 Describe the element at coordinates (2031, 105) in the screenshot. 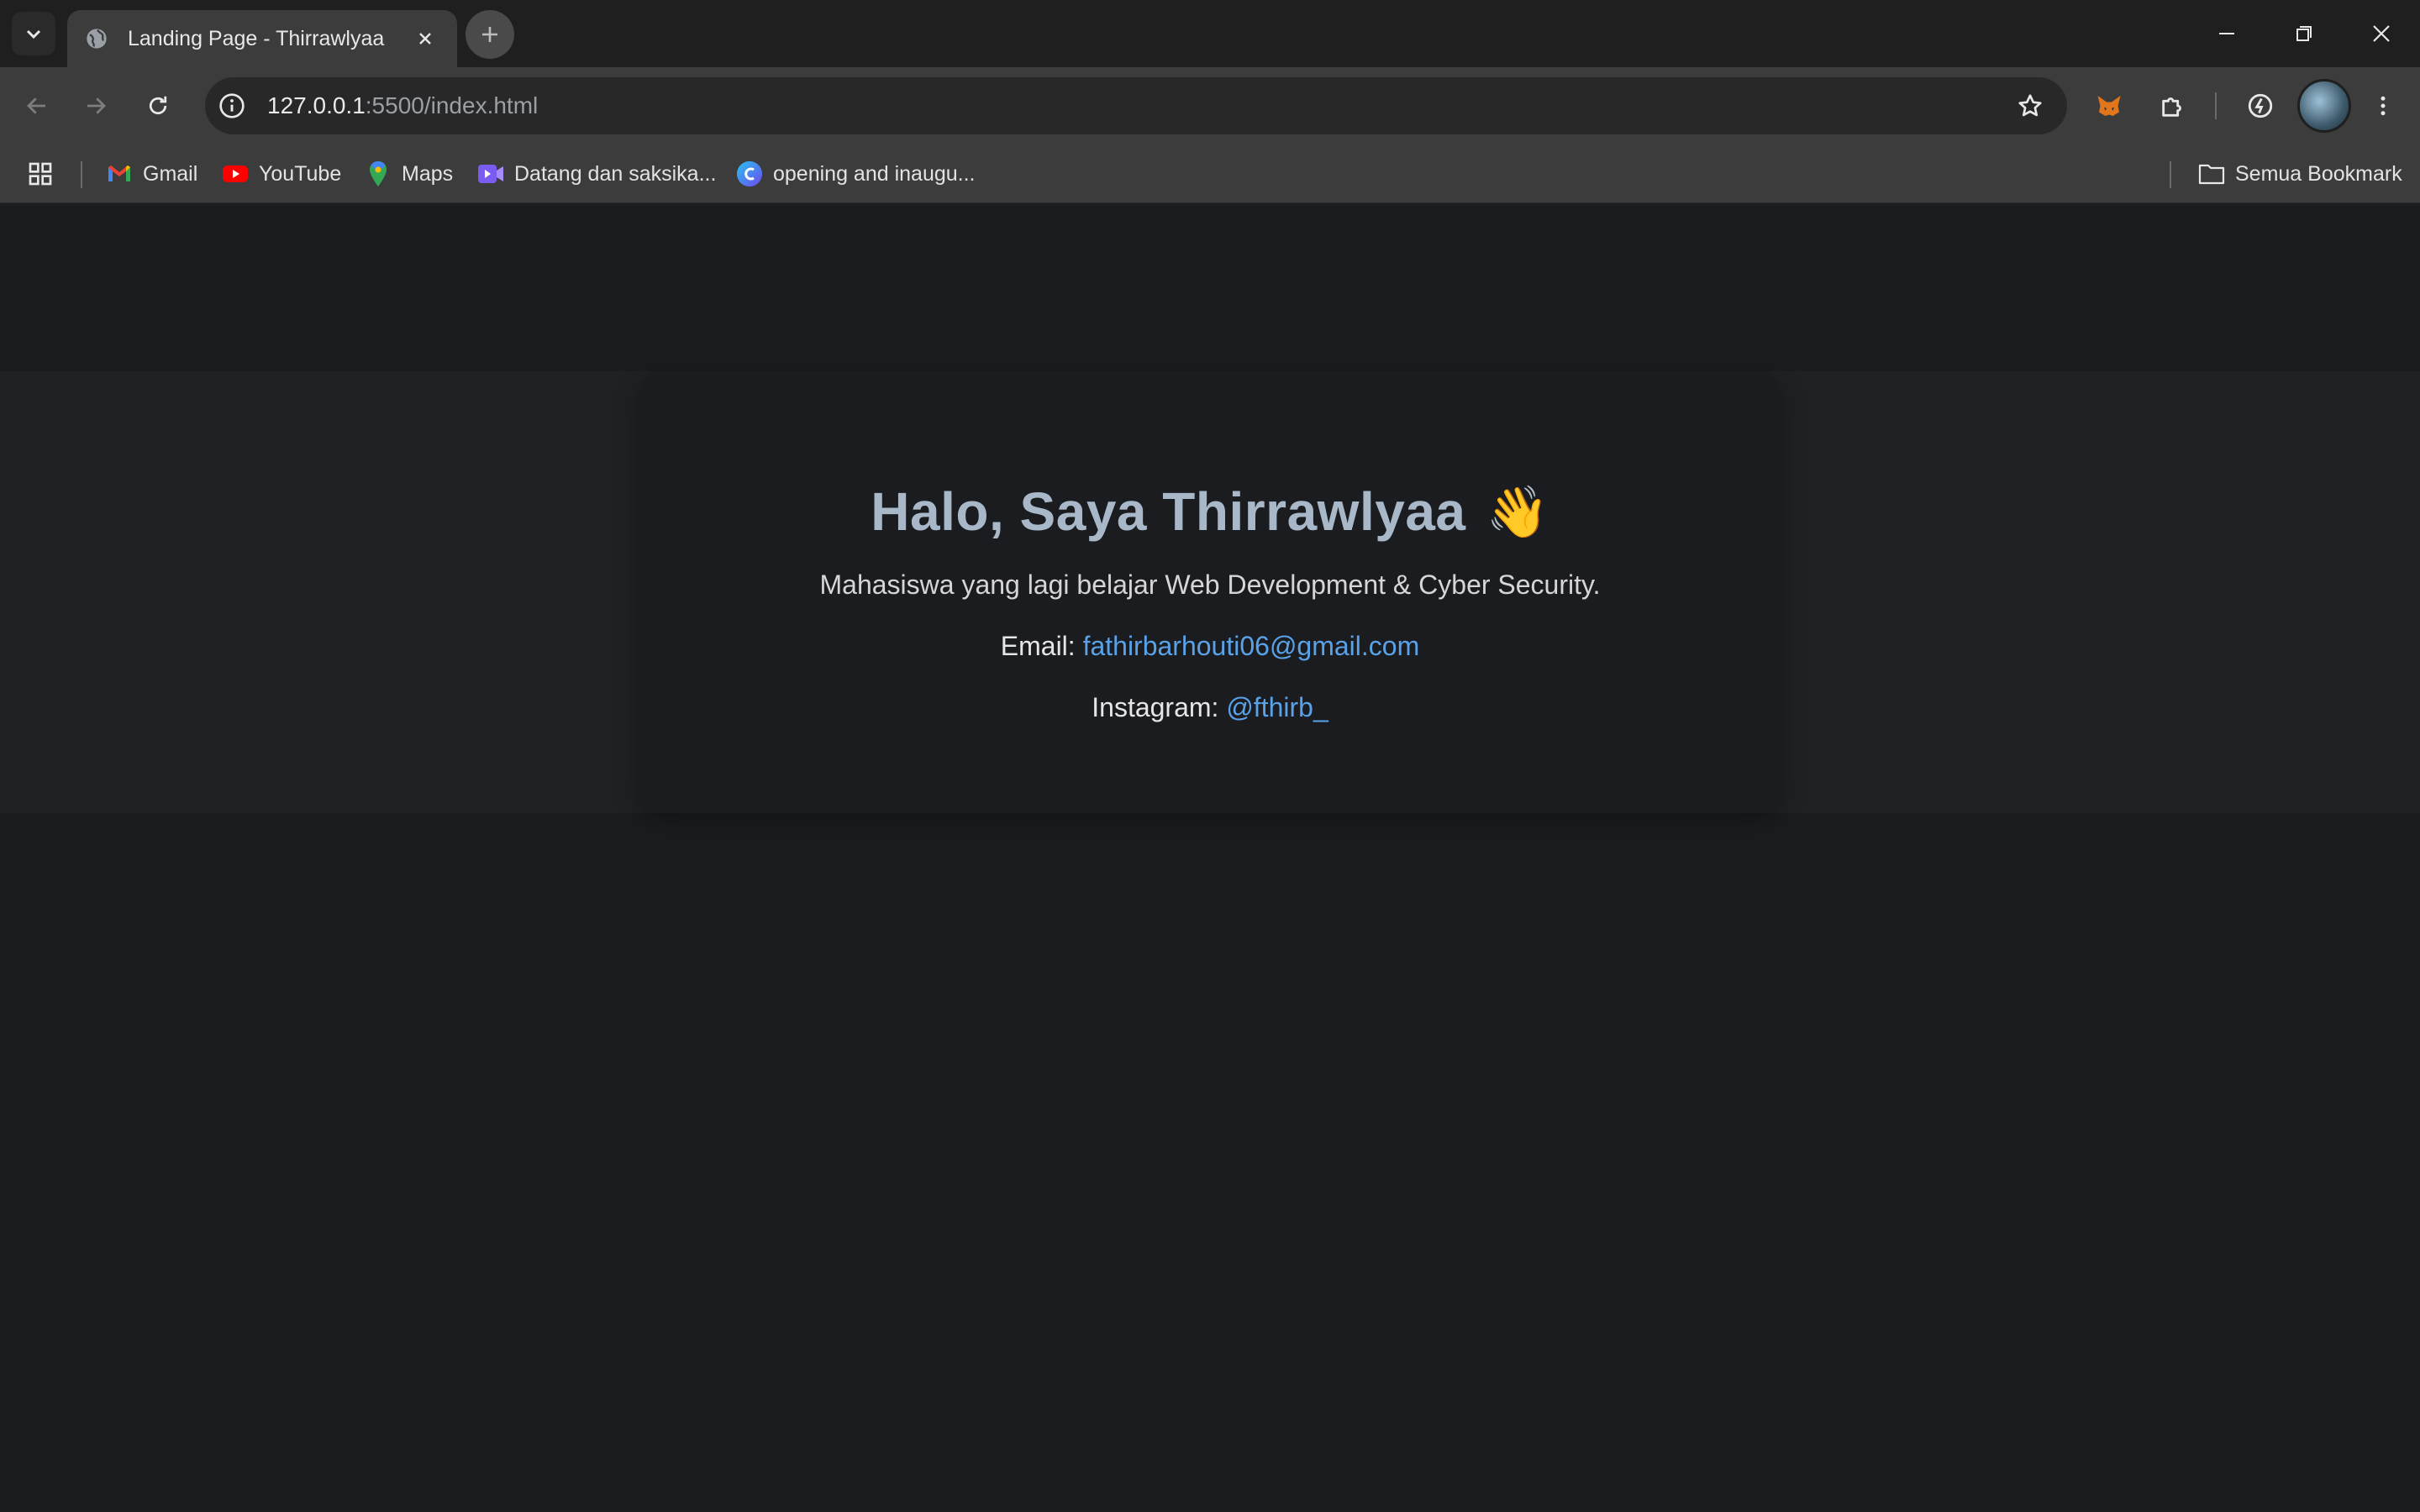

I see `bookmark-star-icon` at that location.